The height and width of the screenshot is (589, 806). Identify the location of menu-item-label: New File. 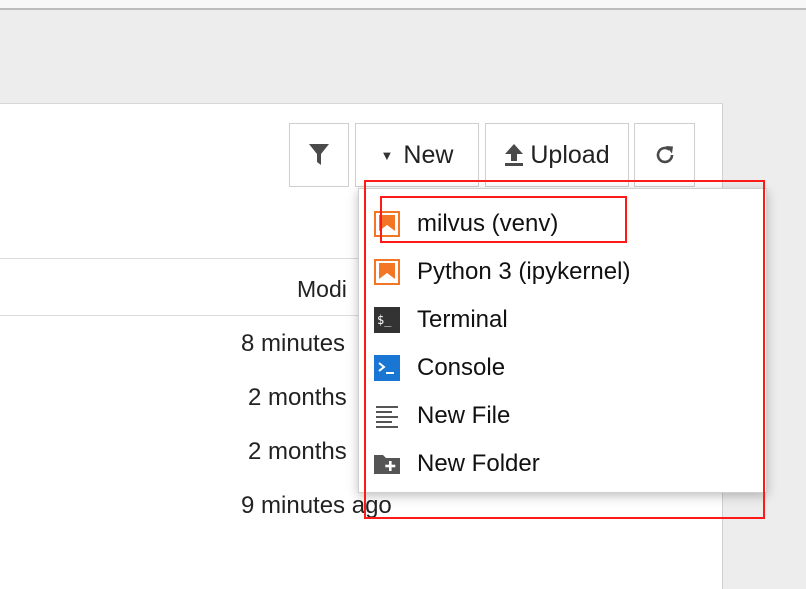
(464, 415).